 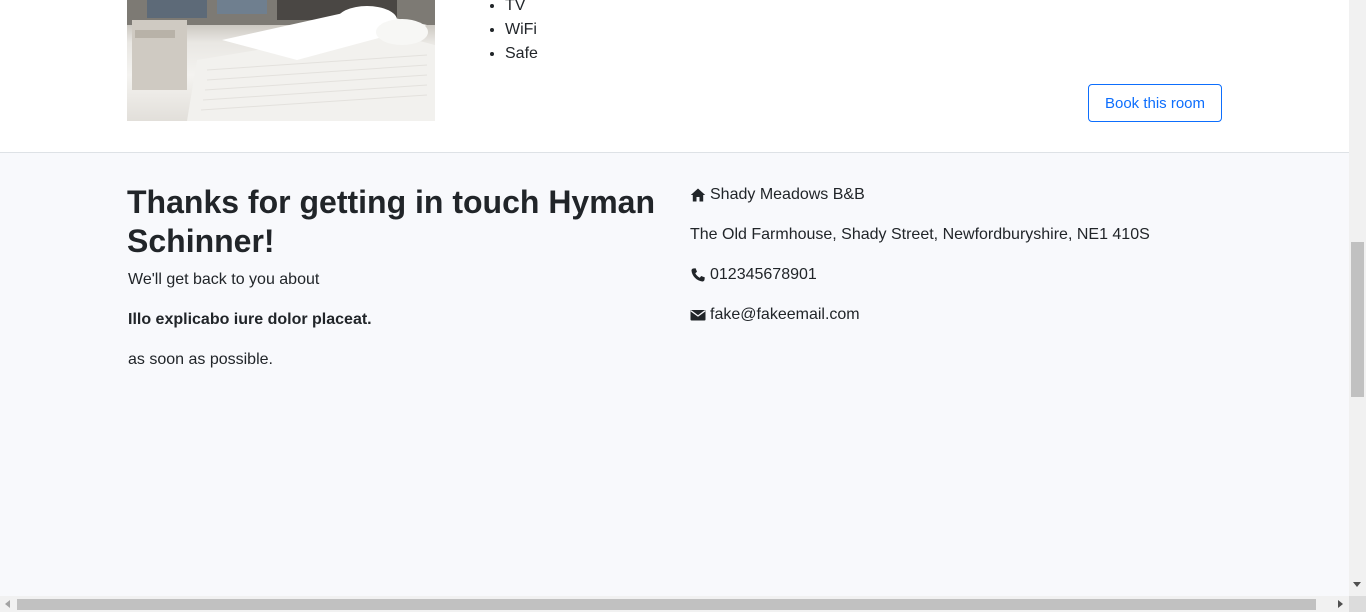 What do you see at coordinates (698, 195) in the screenshot?
I see `home-icon` at bounding box center [698, 195].